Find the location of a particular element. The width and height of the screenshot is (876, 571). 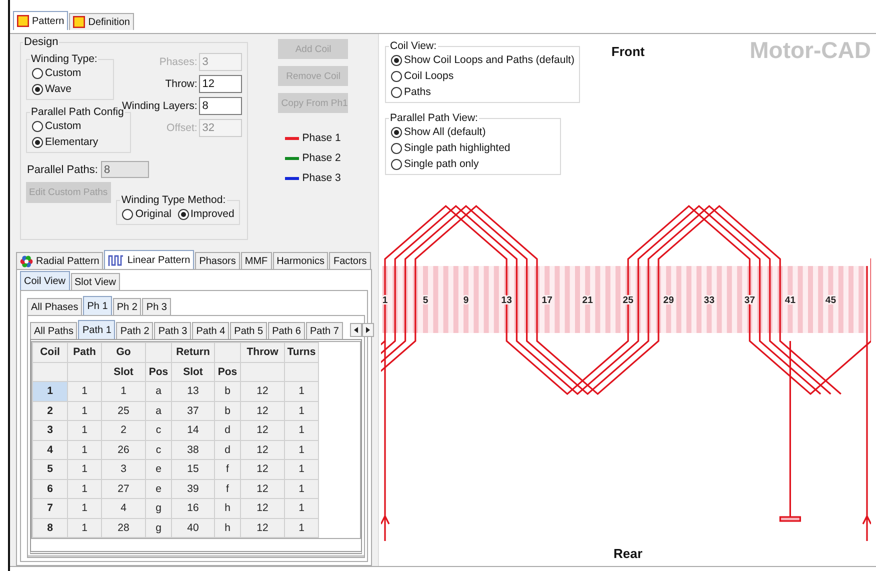

slot-number: 29 is located at coordinates (668, 300).